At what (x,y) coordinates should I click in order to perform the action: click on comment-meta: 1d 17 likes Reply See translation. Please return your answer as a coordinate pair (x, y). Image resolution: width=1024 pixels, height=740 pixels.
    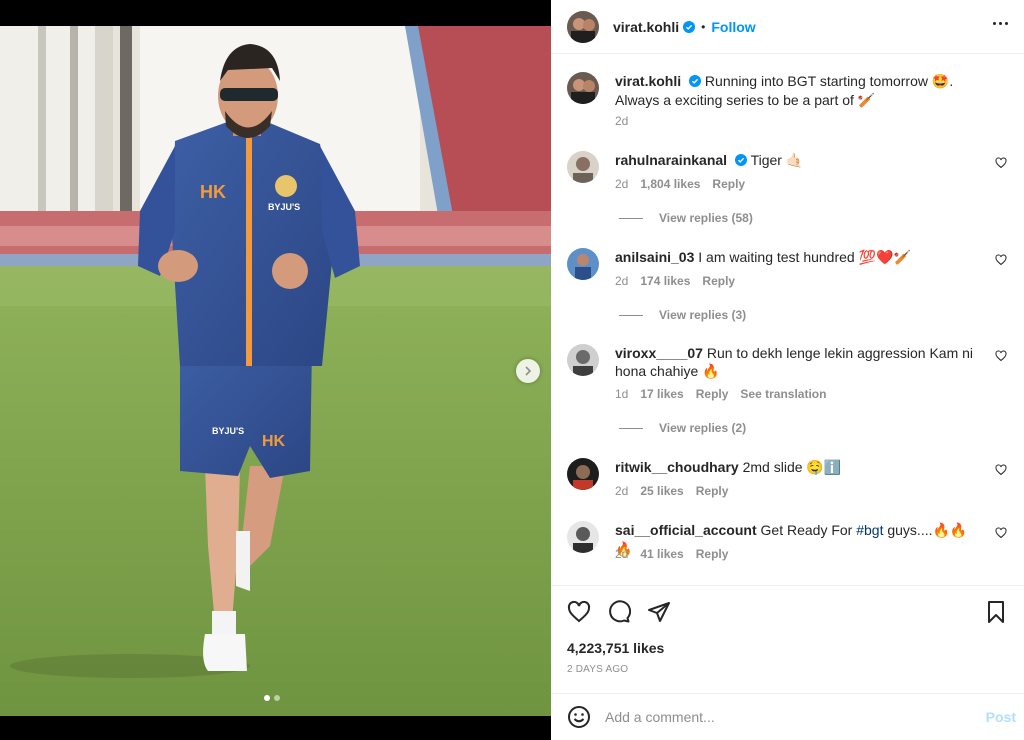
    Looking at the image, I should click on (720, 394).